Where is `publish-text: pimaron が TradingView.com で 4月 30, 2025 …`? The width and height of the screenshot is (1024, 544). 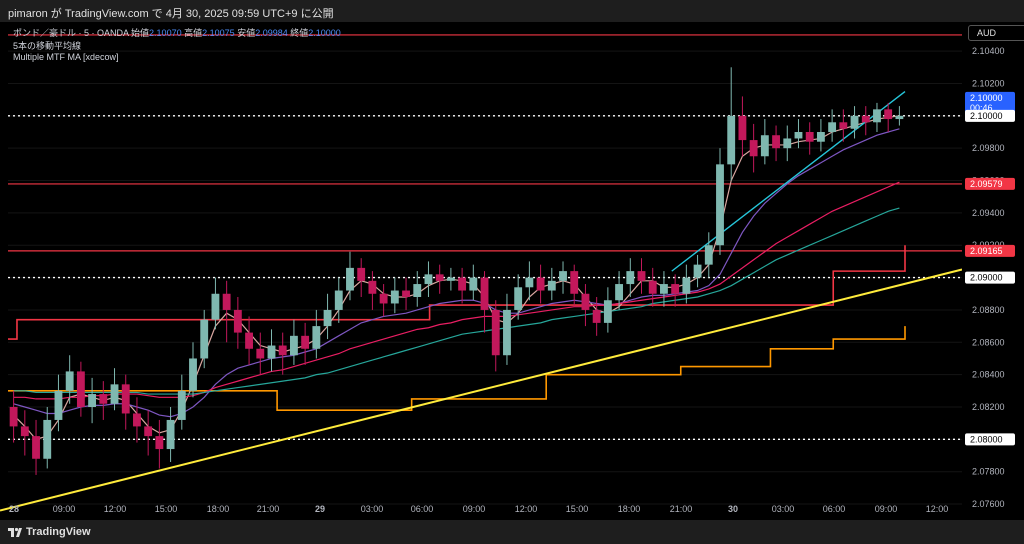
publish-text: pimaron が TradingView.com で 4月 30, 2025 … is located at coordinates (171, 14).